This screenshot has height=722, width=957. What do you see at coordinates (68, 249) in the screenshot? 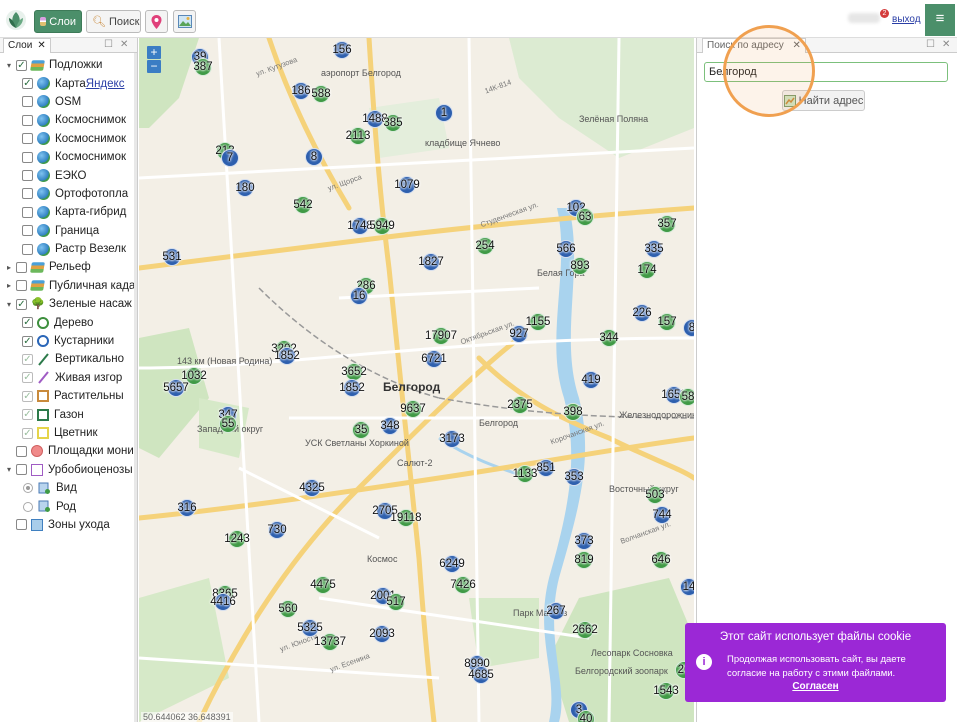
I see `layer-tree-item: Растр Везелк` at bounding box center [68, 249].